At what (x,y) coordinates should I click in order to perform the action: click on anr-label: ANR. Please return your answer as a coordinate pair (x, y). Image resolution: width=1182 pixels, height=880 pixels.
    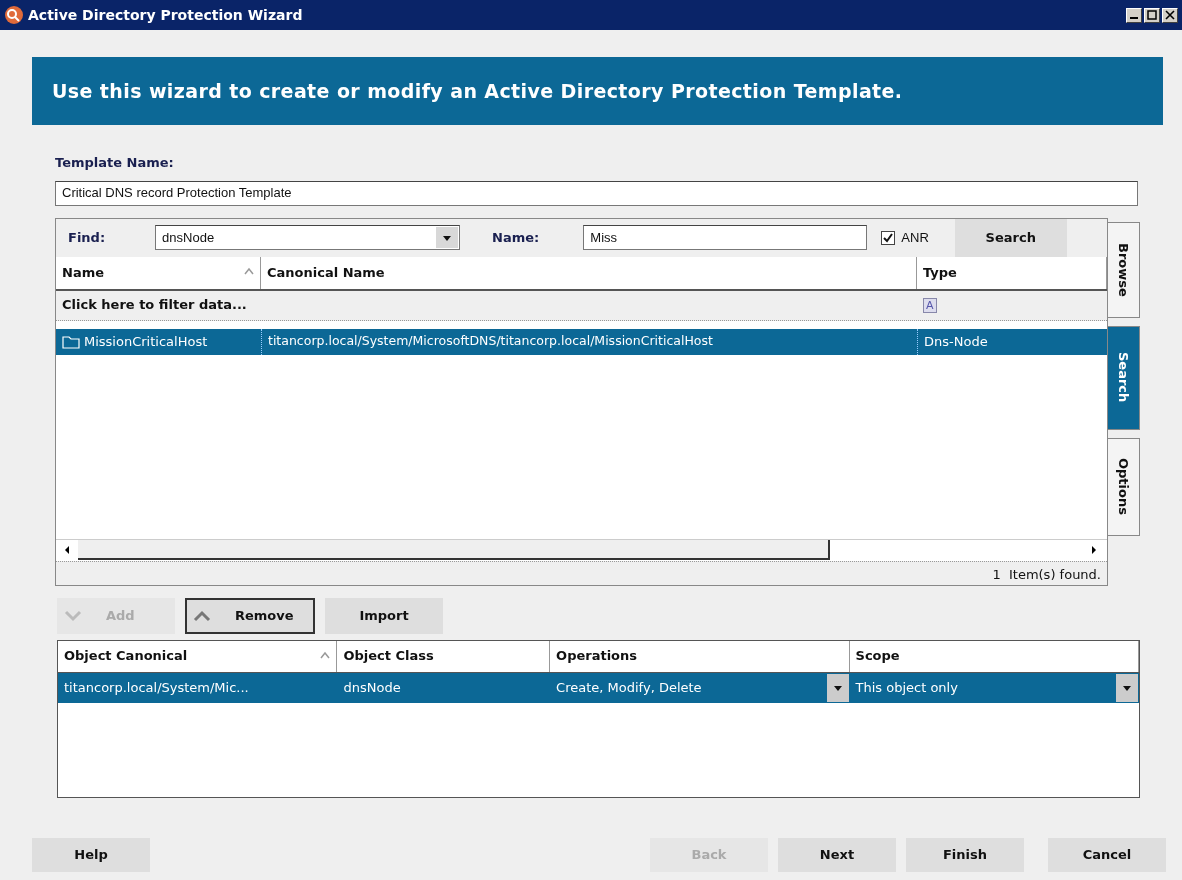
    Looking at the image, I should click on (915, 237).